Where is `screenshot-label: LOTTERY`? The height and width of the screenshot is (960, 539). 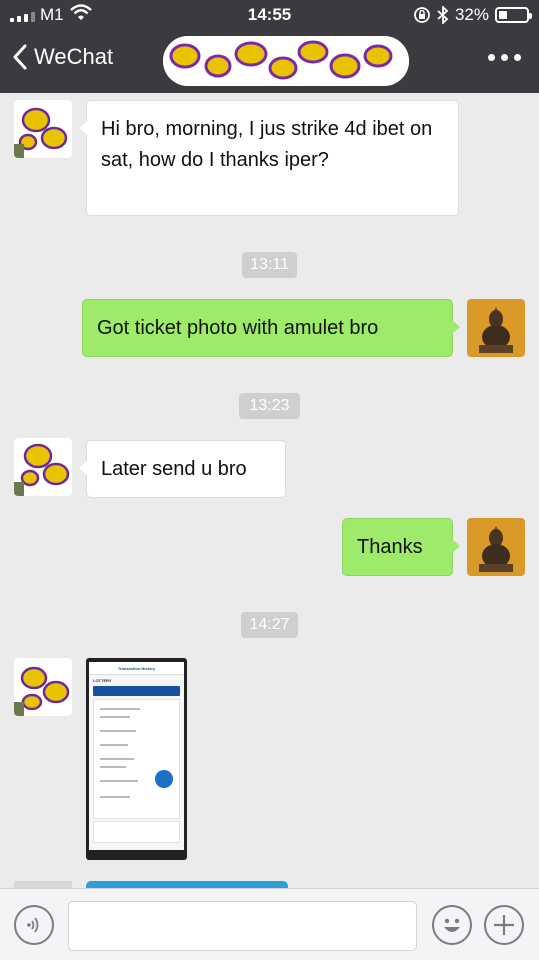
screenshot-label: LOTTERY is located at coordinates (102, 680).